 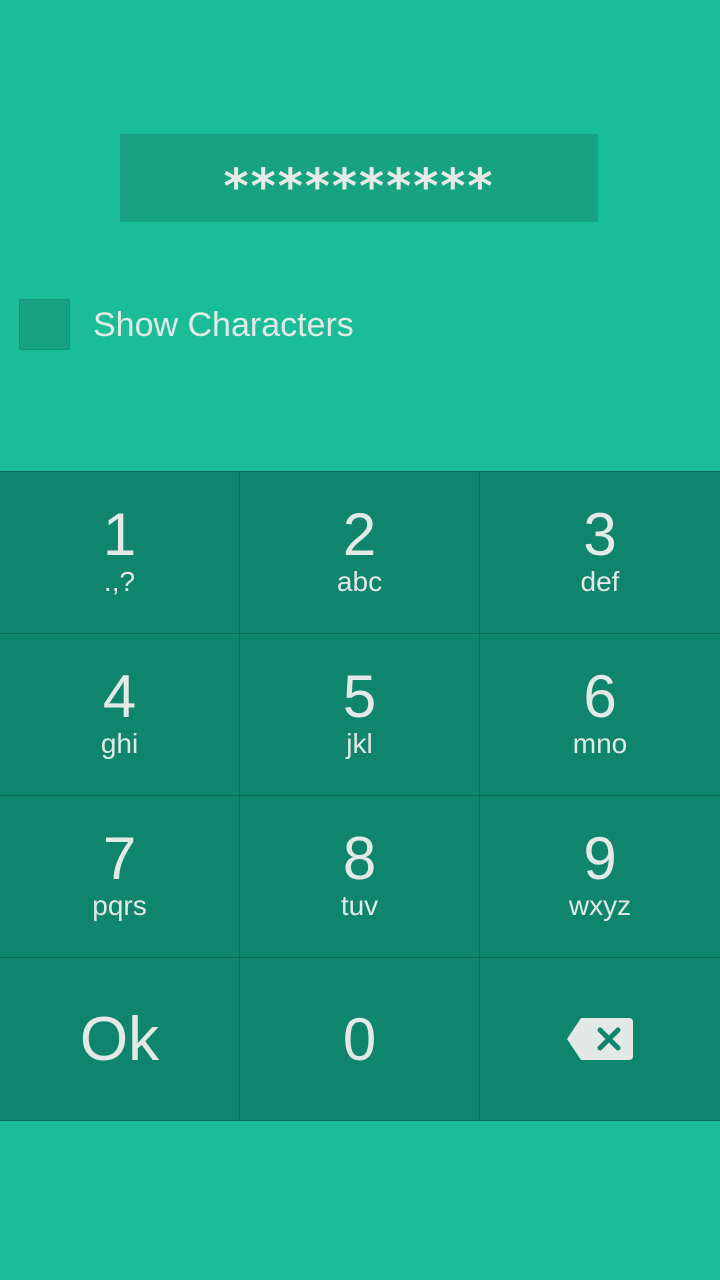 I want to click on password-field: **********, so click(x=359, y=178).